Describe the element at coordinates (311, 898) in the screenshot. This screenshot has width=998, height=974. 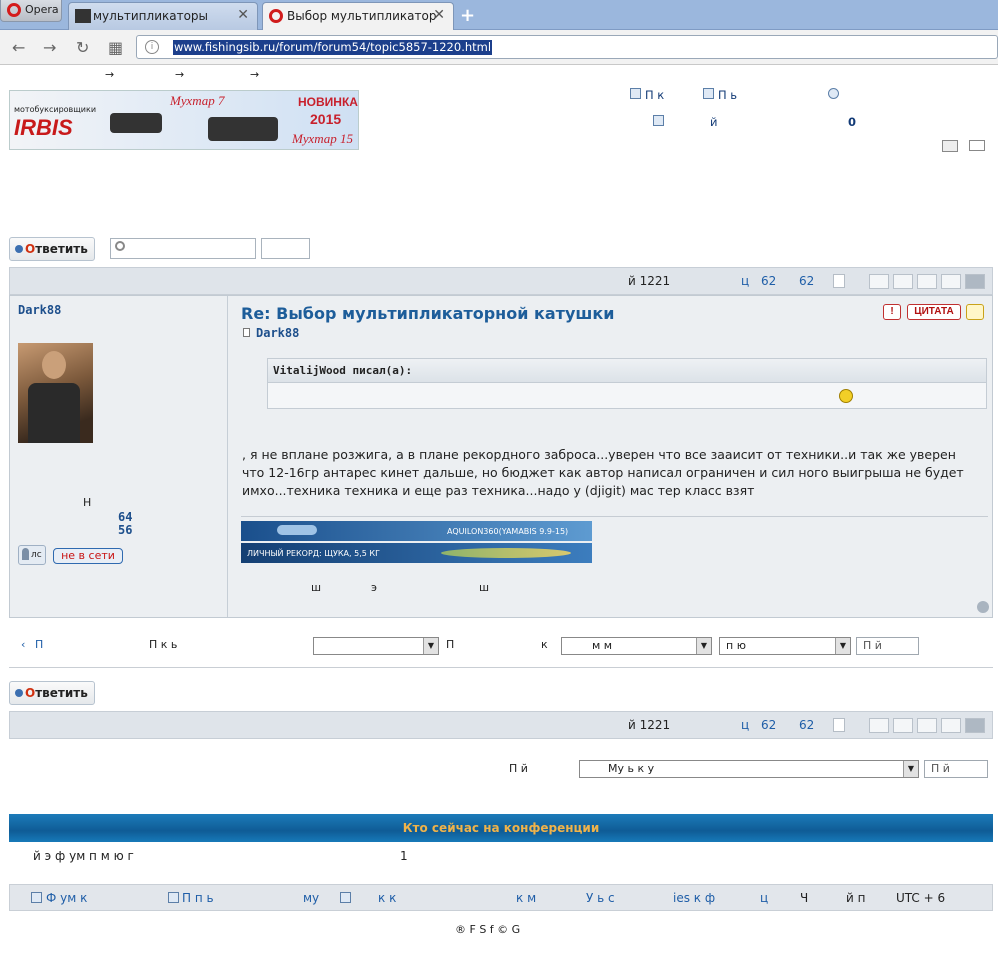
I see `footer-link: му` at that location.